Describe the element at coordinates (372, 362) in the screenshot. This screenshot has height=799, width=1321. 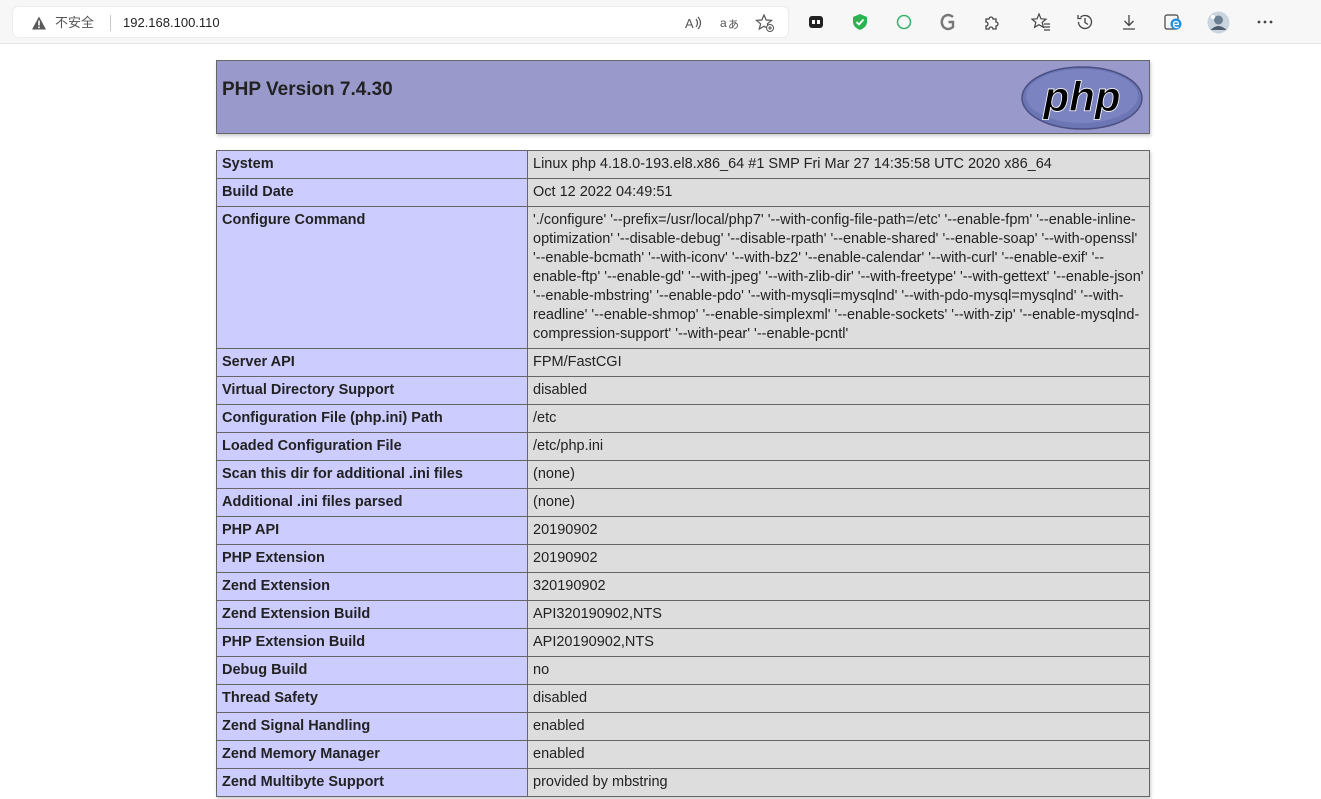
I see `row-label: Server API` at that location.